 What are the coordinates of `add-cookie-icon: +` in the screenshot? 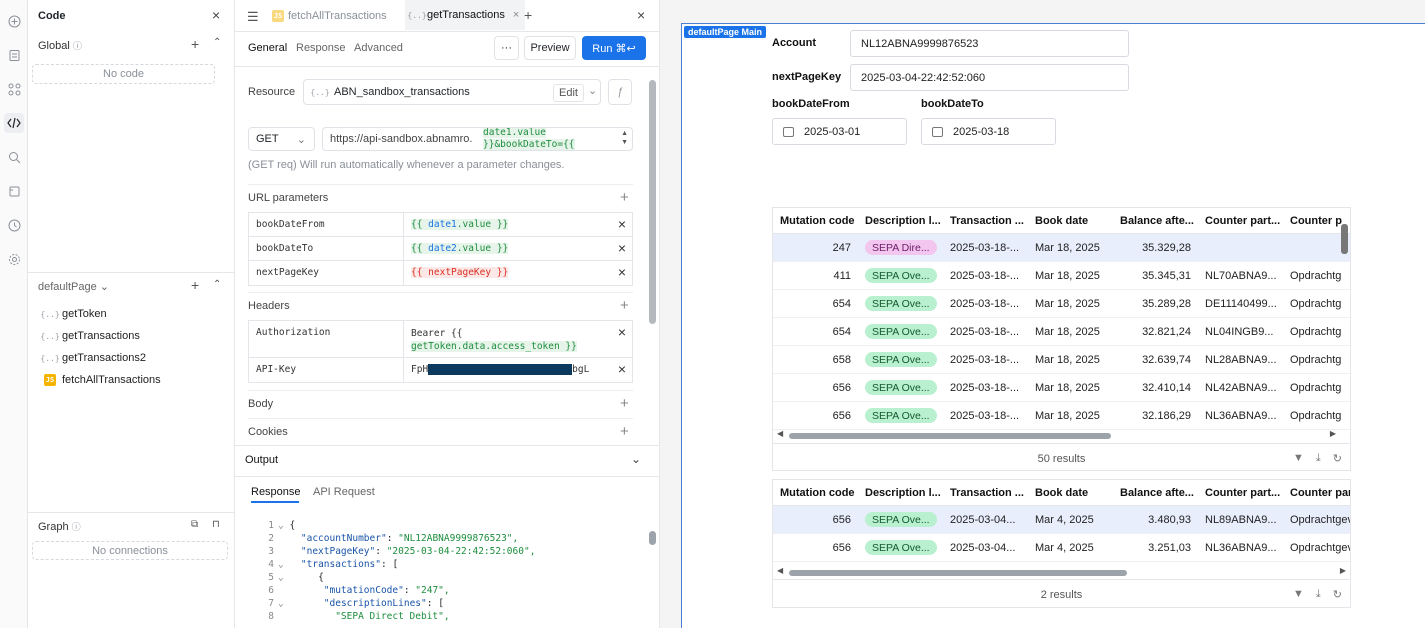 It's located at (624, 431).